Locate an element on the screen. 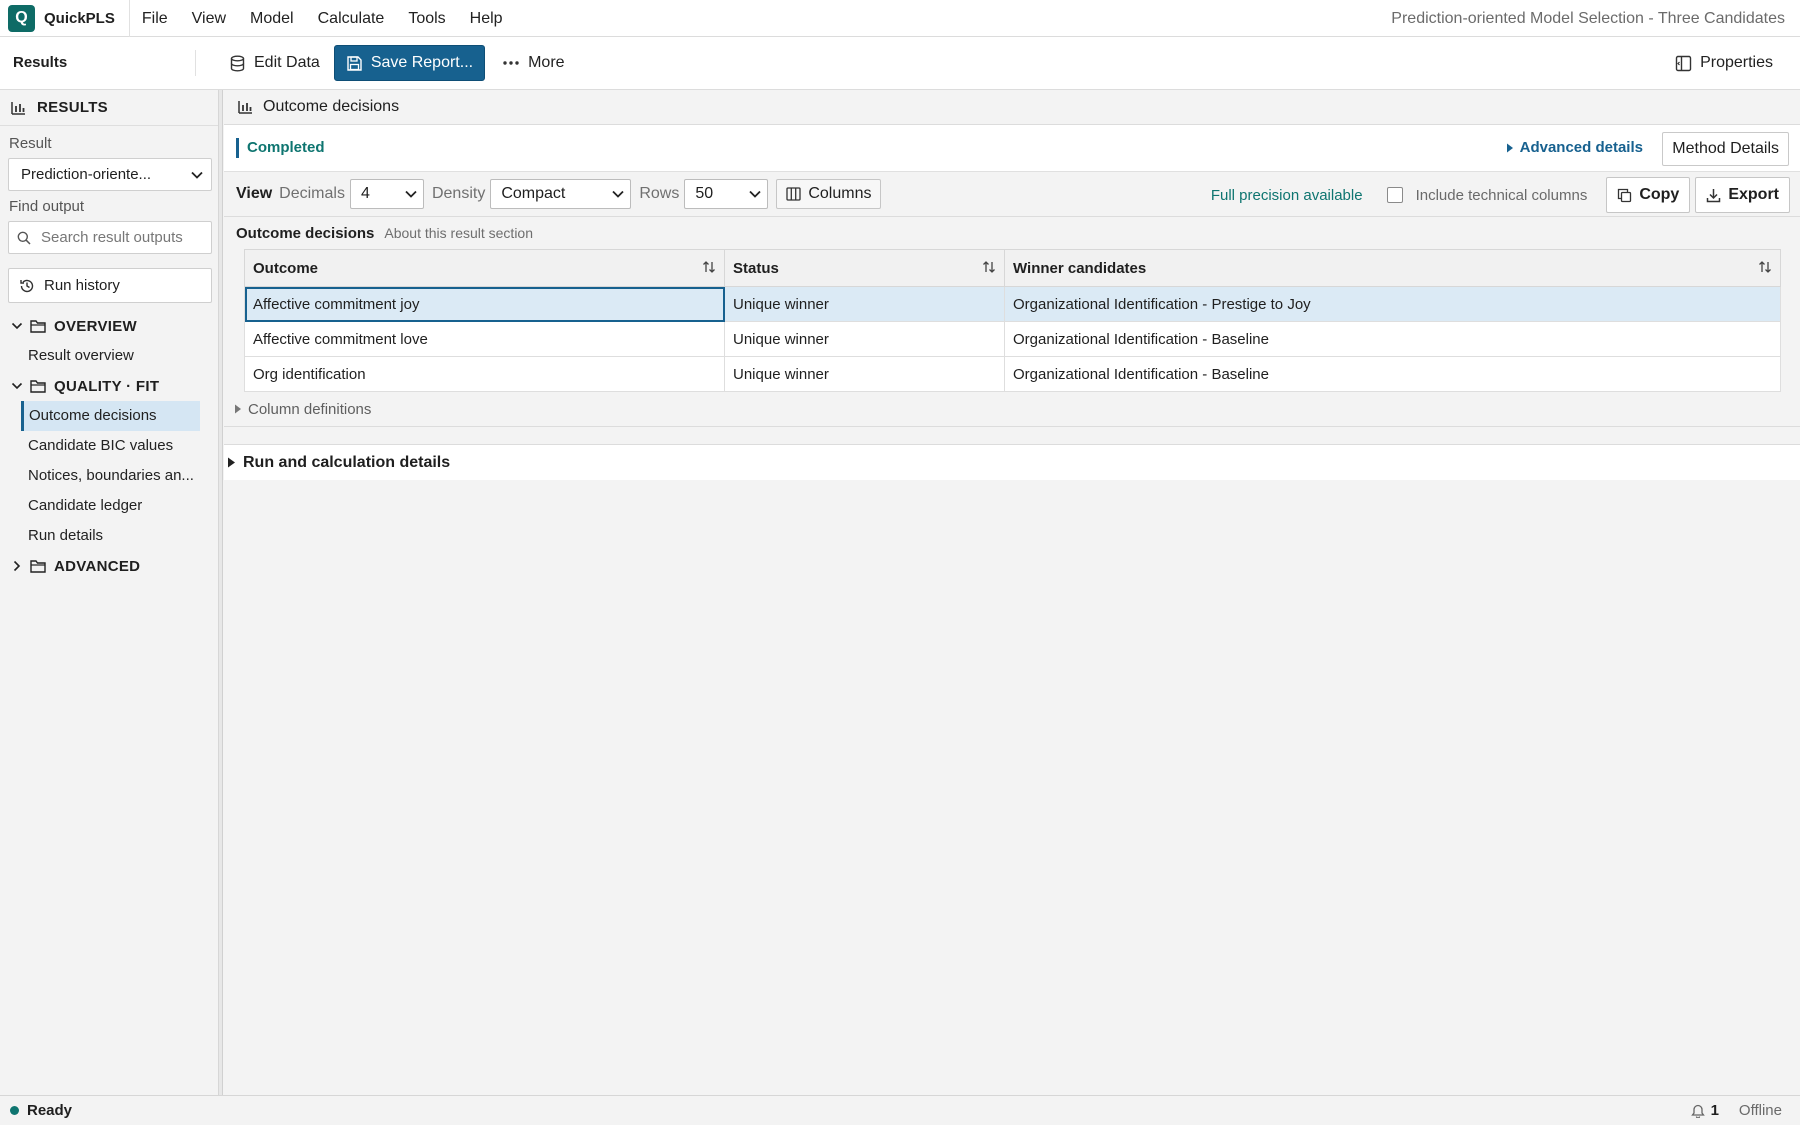  section-about-link: About this result section is located at coordinates (458, 233).